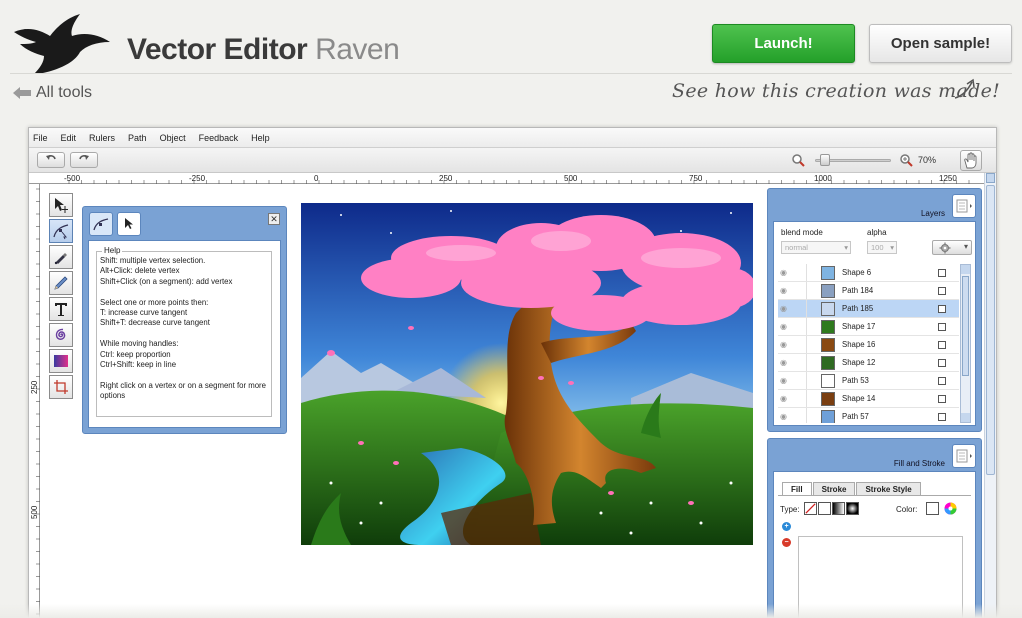  I want to click on menu-feedback: Feedback, so click(219, 138).